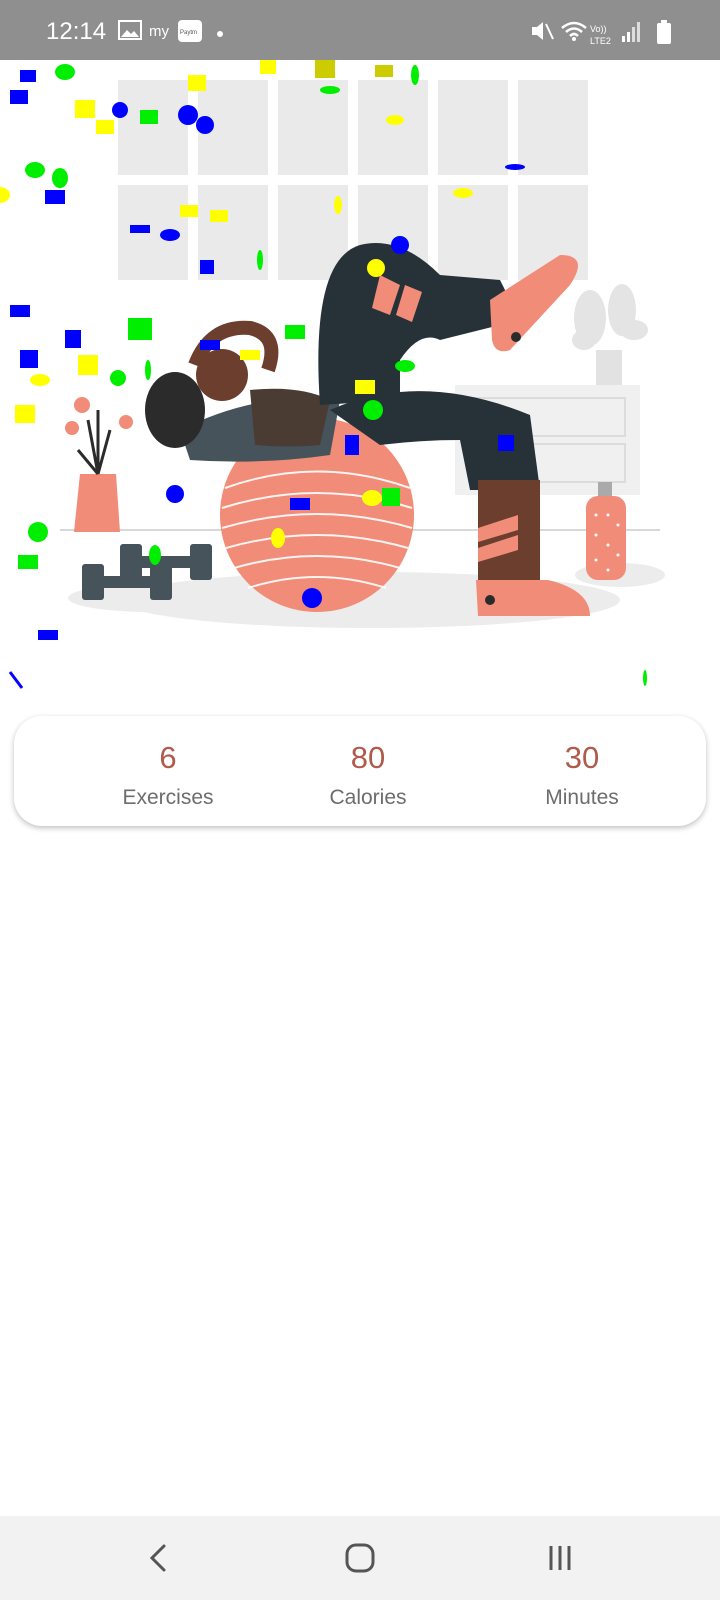 The image size is (720, 1600). I want to click on stat-minutes: 30 Minutes, so click(582, 771).